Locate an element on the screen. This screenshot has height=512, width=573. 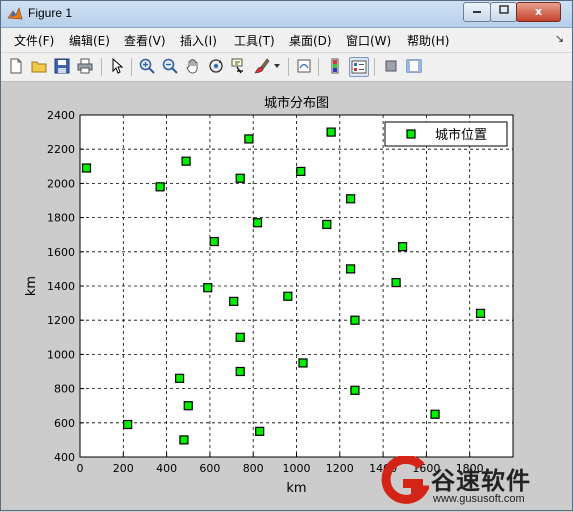
show-plot-tools-button is located at coordinates (414, 66).